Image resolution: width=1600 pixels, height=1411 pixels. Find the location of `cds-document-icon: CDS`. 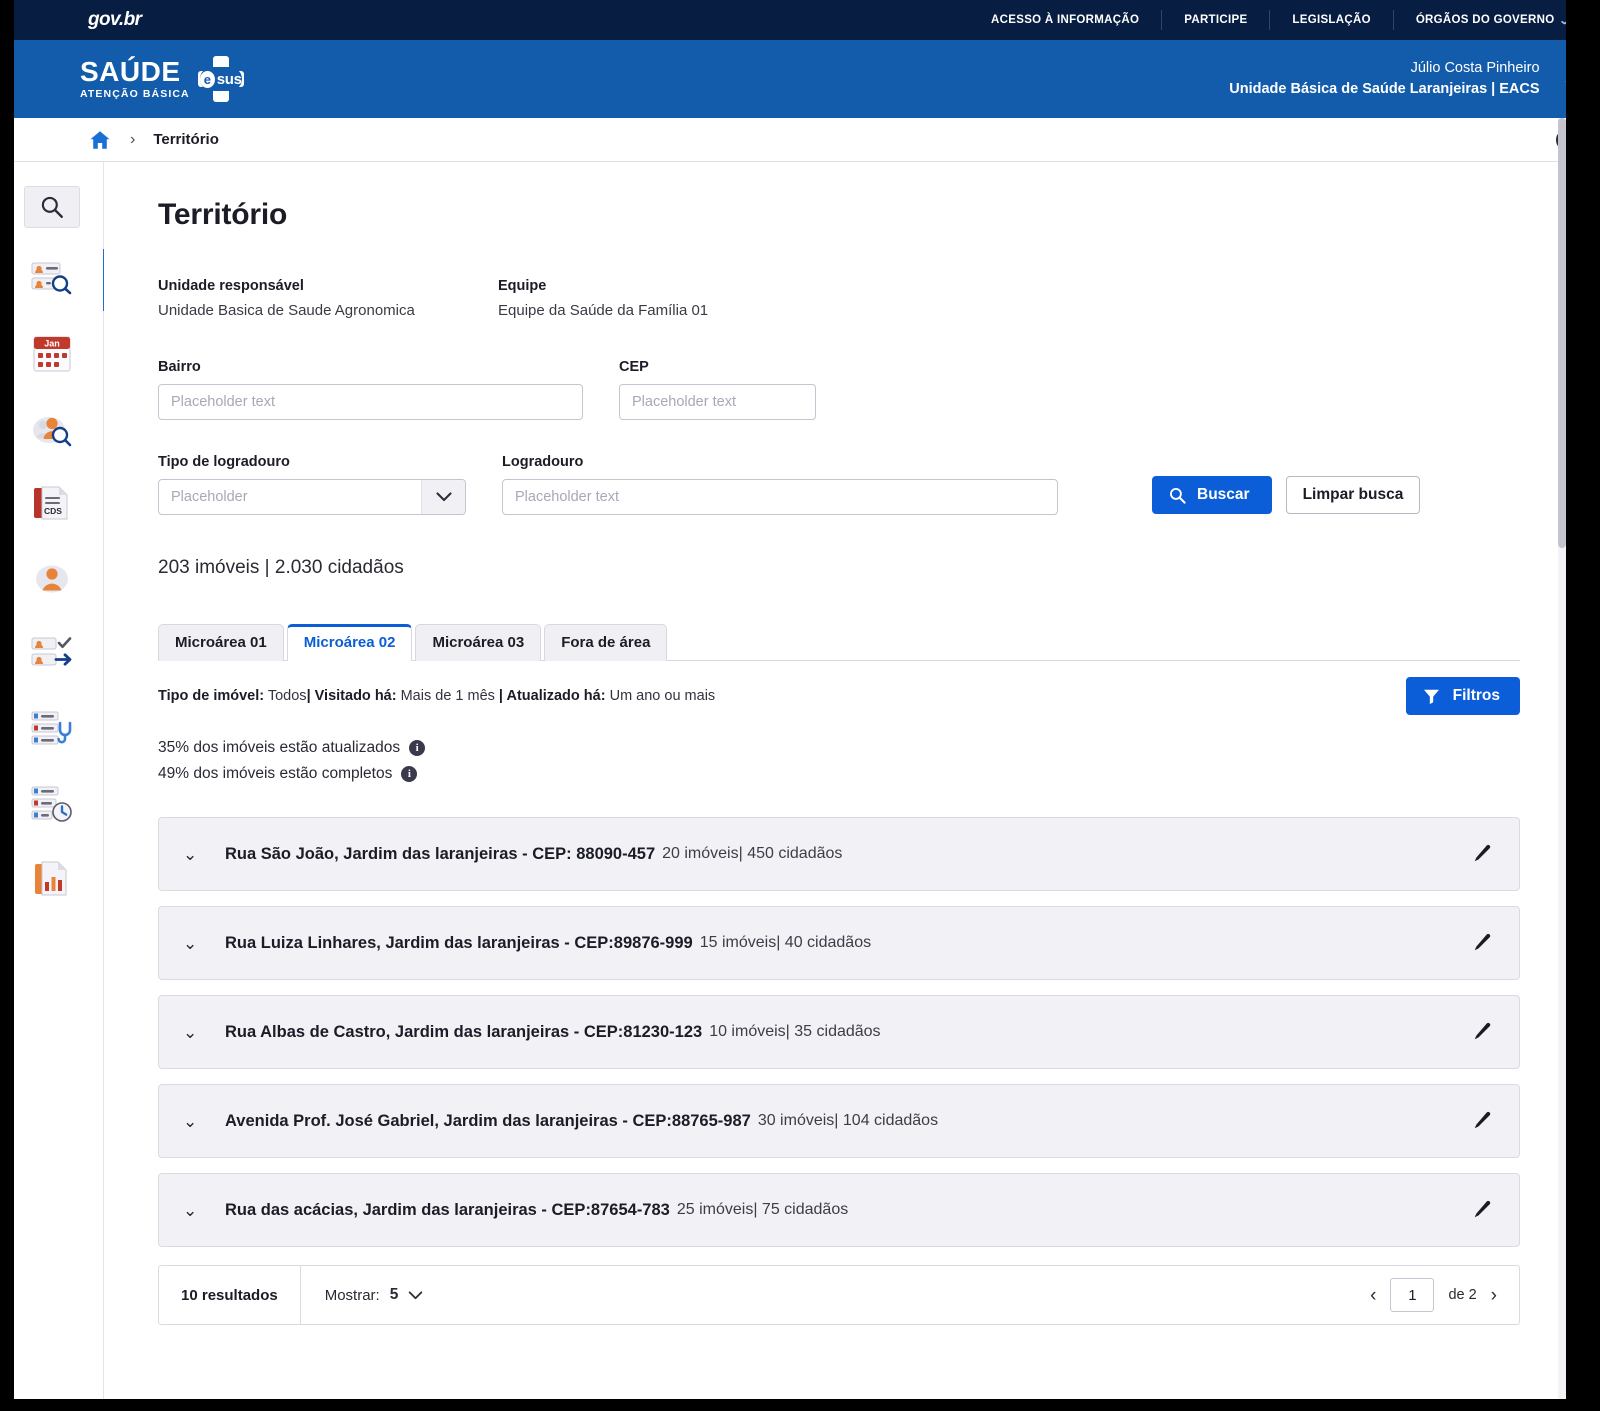

cds-document-icon: CDS is located at coordinates (50, 503).